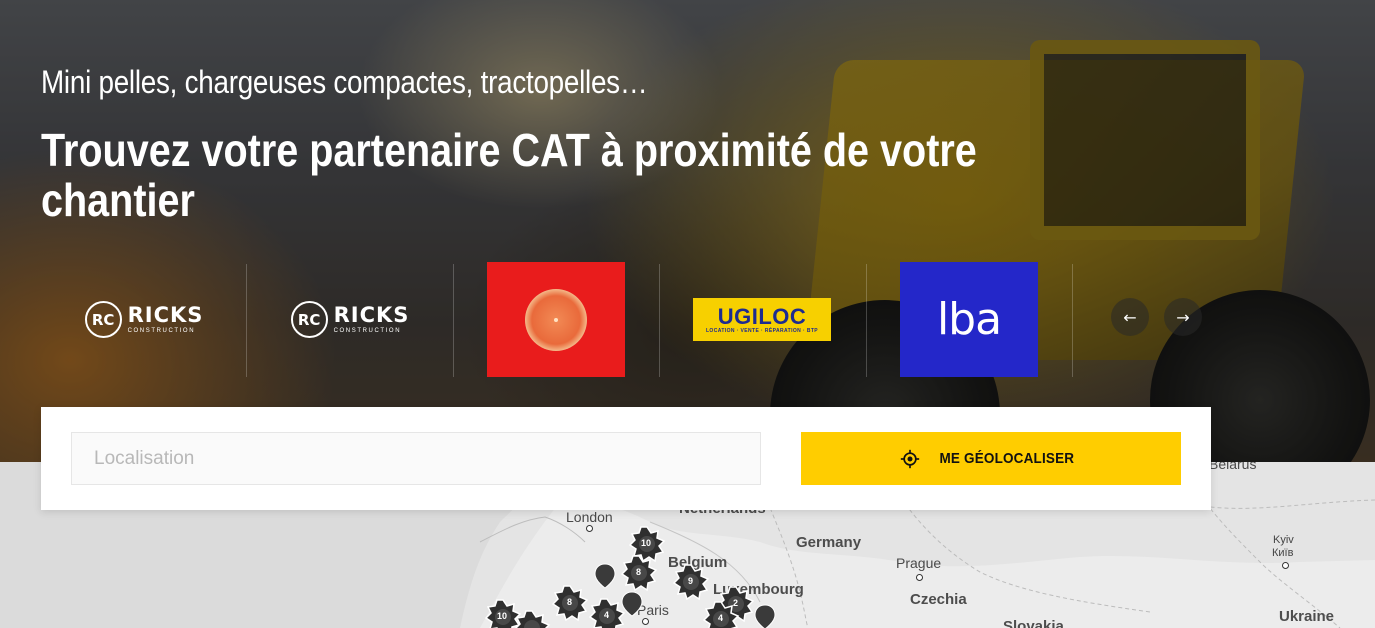  I want to click on location-input, so click(416, 458).